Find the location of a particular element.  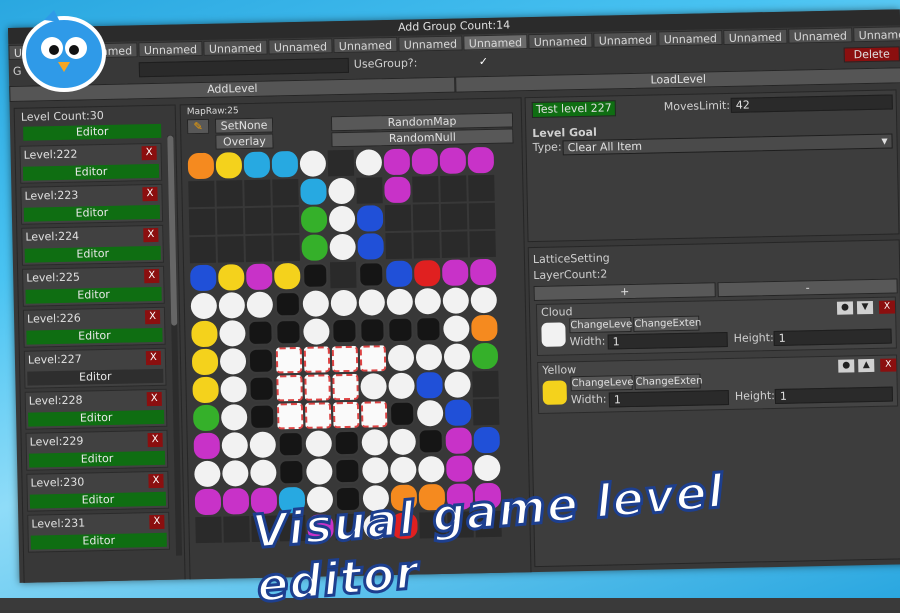

height-input: 1 is located at coordinates (834, 395).